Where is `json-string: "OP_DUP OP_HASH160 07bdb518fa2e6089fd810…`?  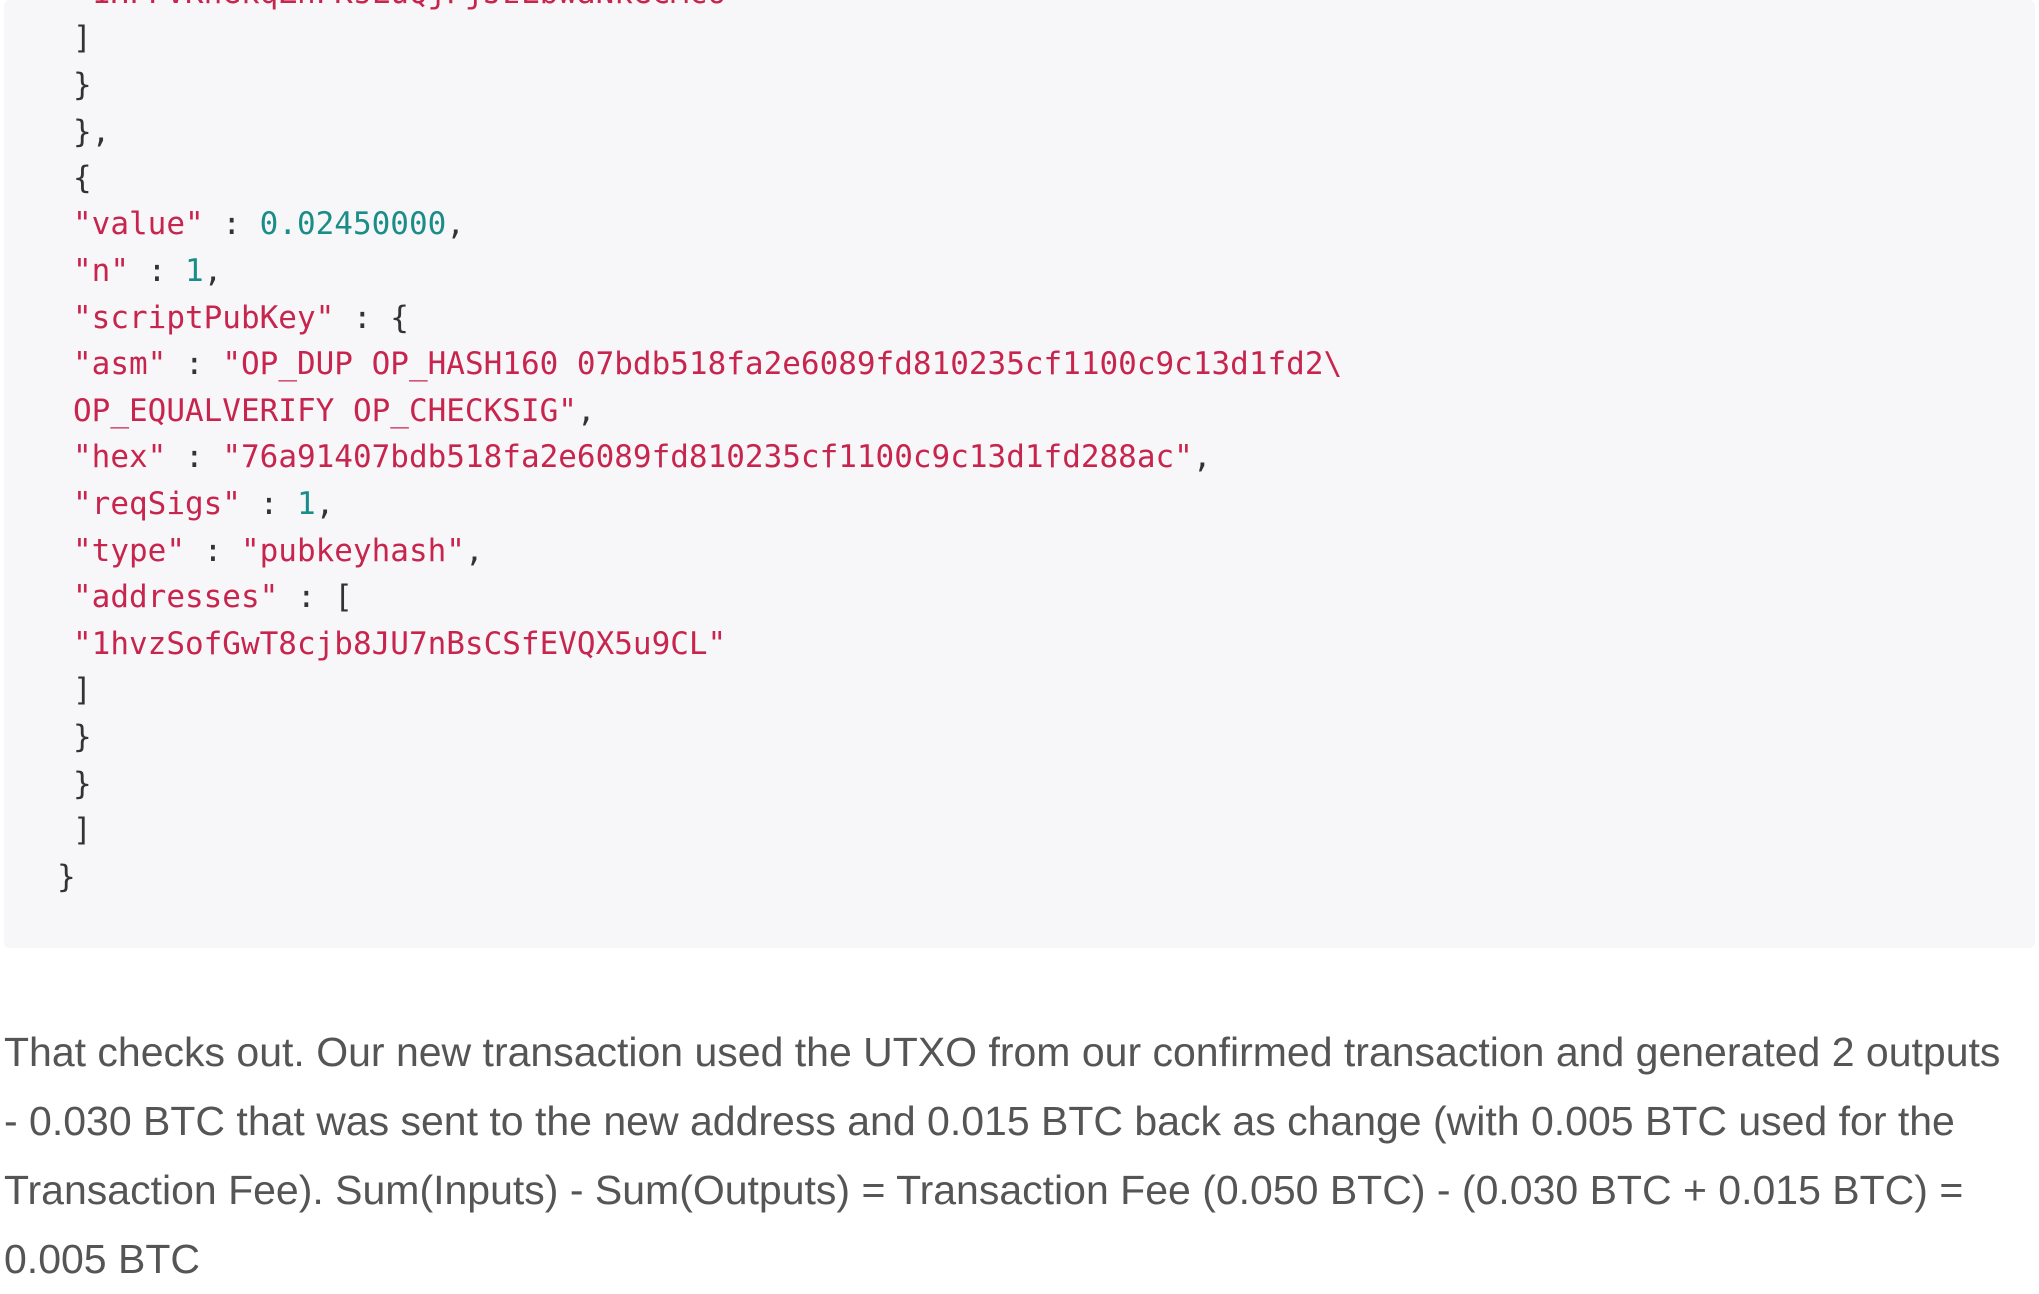
json-string: "OP_DUP OP_HASH160 07bdb518fa2e6089fd810… is located at coordinates (782, 364).